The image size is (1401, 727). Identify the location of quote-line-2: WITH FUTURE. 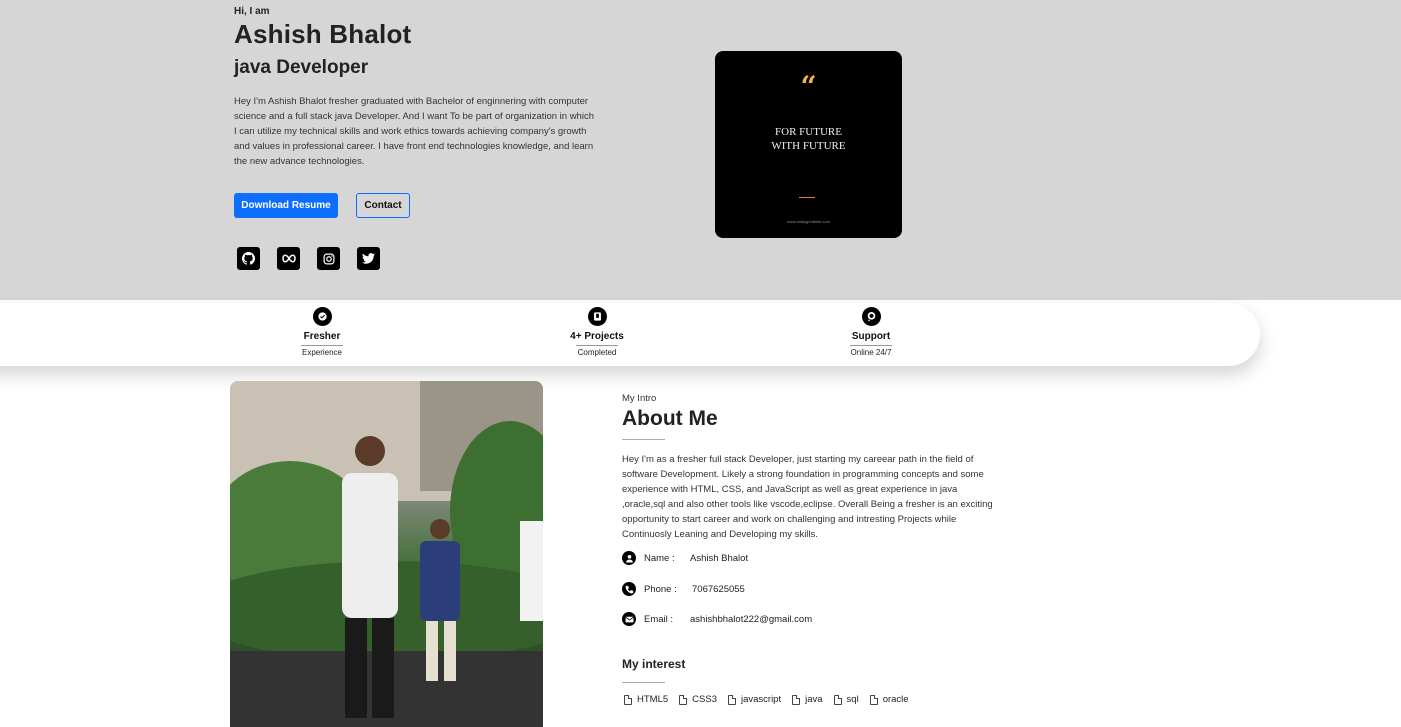
(808, 146).